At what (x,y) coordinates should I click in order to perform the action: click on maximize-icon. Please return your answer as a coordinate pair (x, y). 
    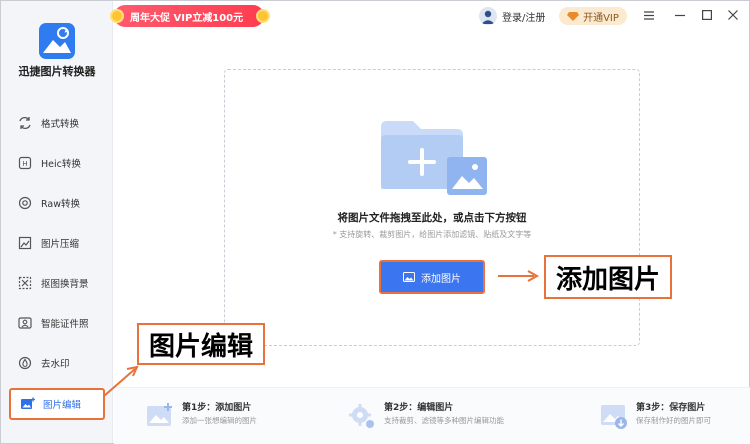
    Looking at the image, I should click on (707, 15).